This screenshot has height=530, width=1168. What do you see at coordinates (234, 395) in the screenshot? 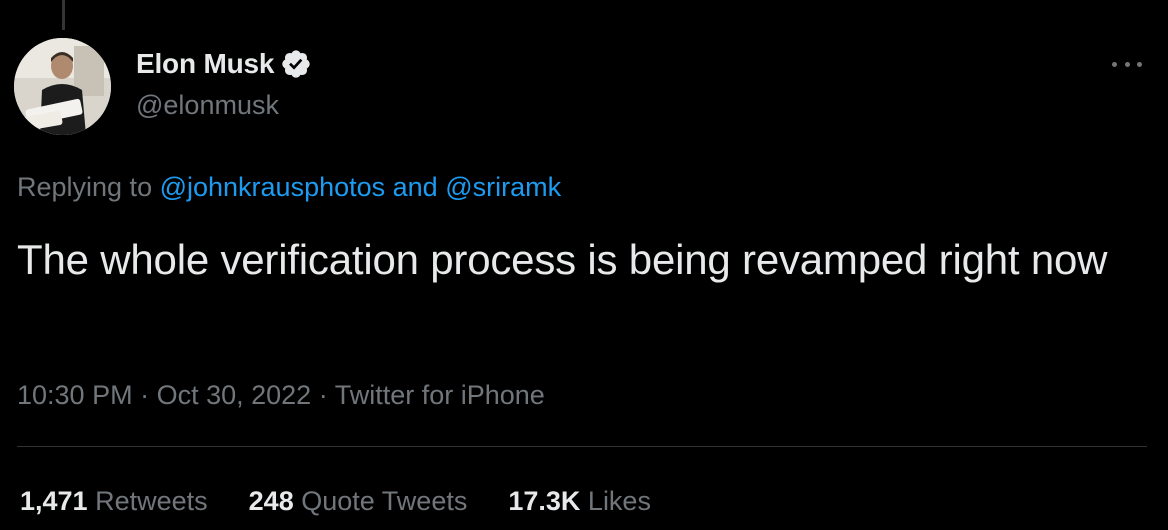
I see `tweet-date: Oct 30, 2022` at bounding box center [234, 395].